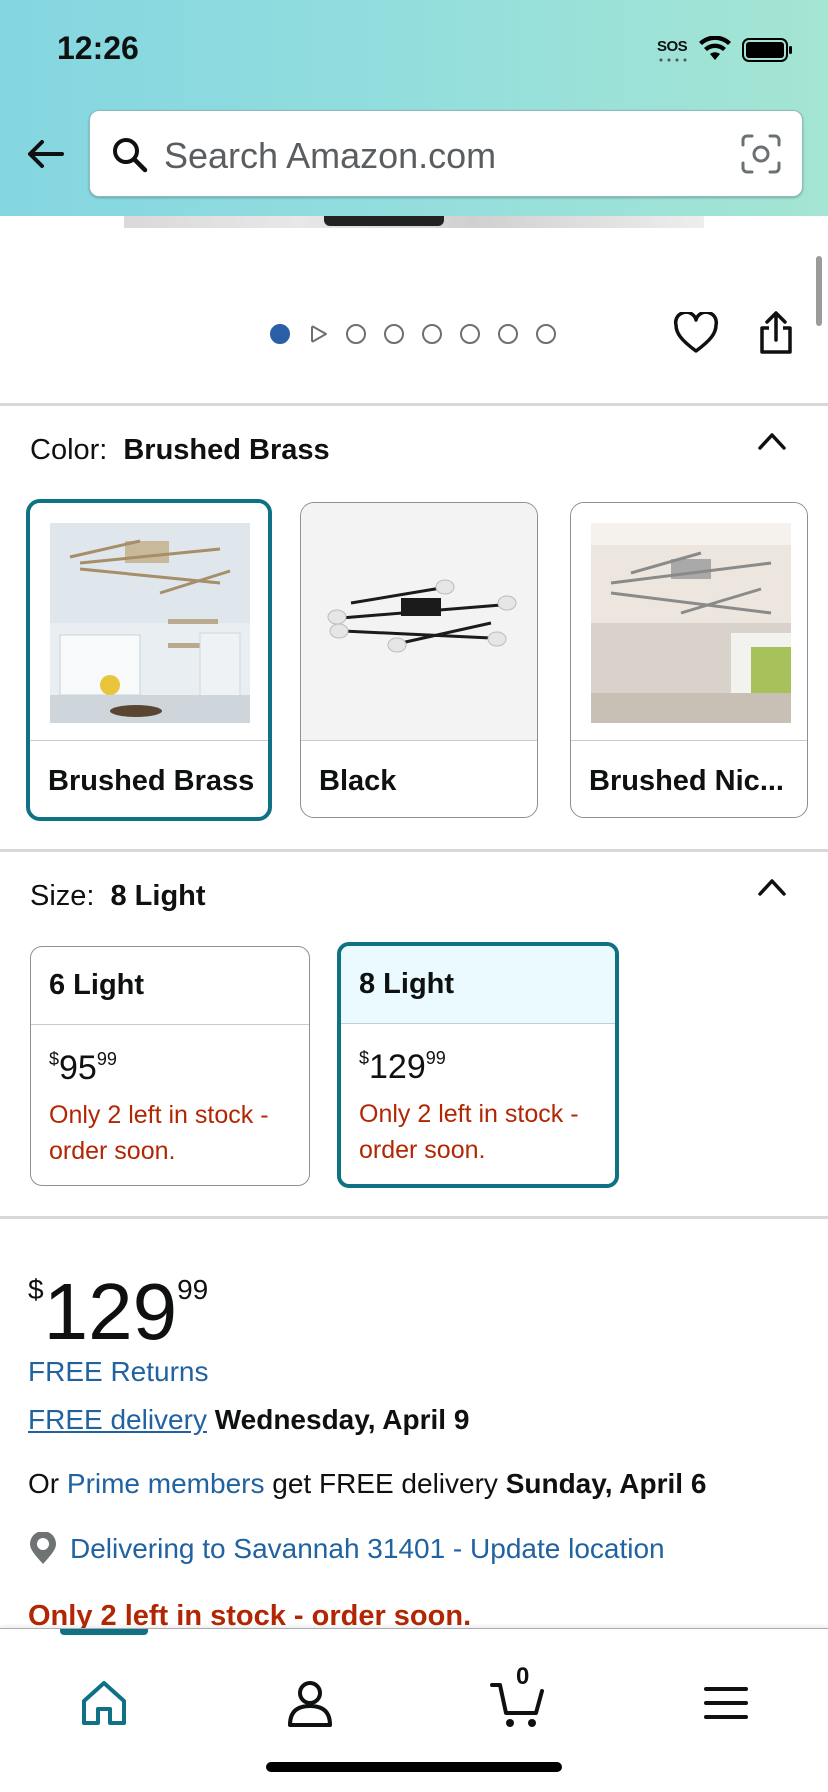 Image resolution: width=828 pixels, height=1792 pixels. I want to click on product-image-edge, so click(414, 222).